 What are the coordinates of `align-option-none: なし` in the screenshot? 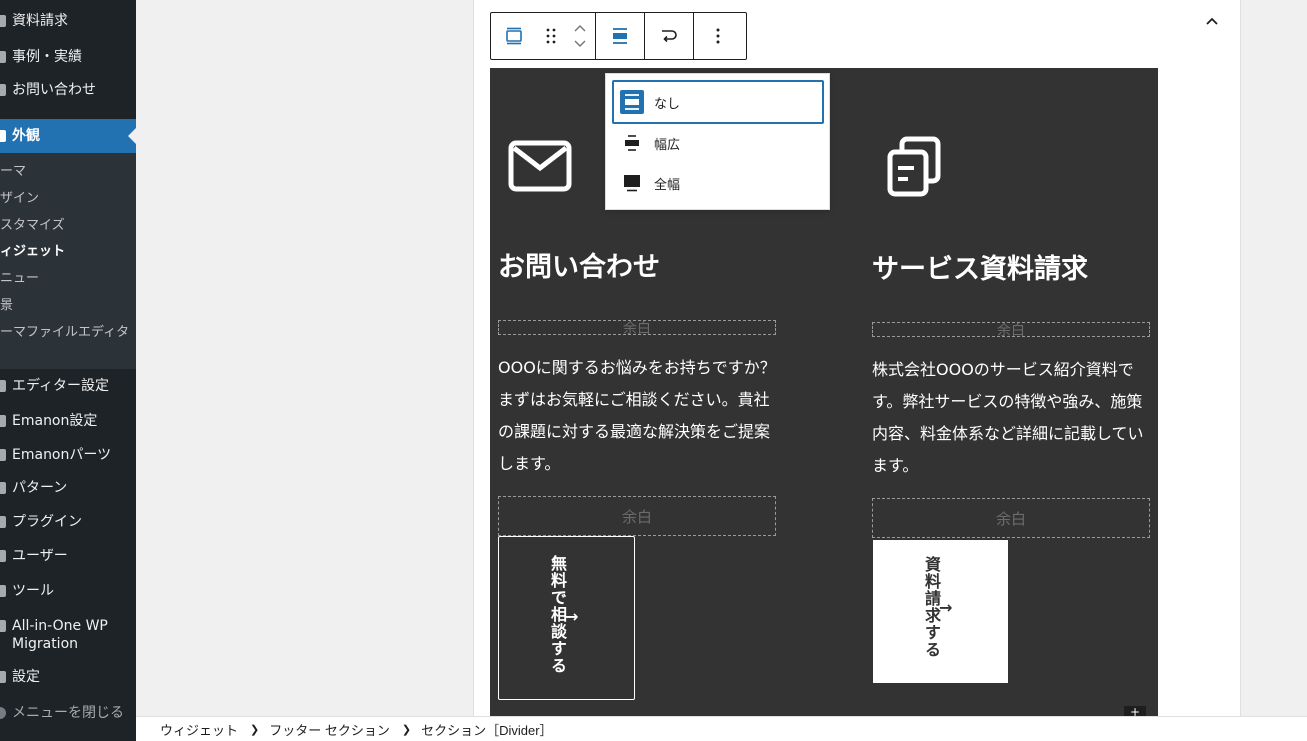 It's located at (718, 102).